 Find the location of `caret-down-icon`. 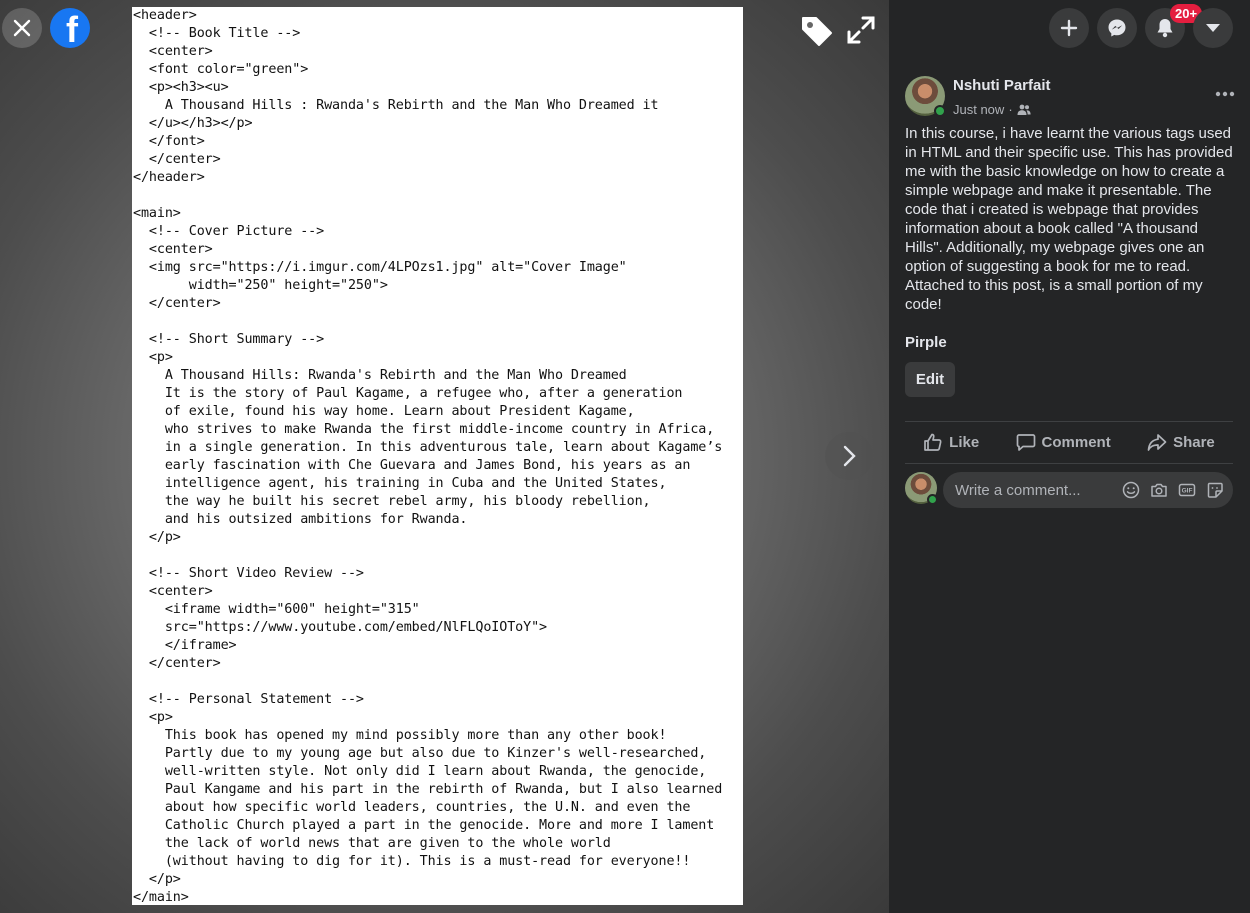

caret-down-icon is located at coordinates (1213, 28).